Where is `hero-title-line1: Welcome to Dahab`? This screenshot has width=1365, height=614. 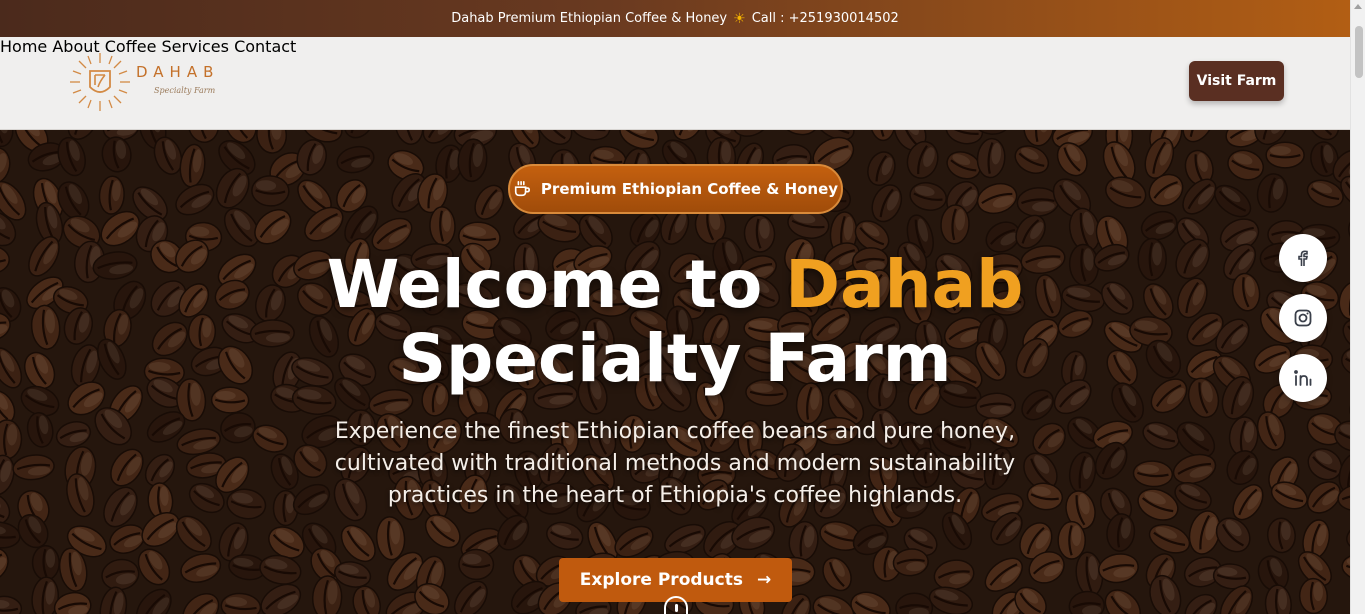
hero-title-line1: Welcome to Dahab is located at coordinates (675, 285).